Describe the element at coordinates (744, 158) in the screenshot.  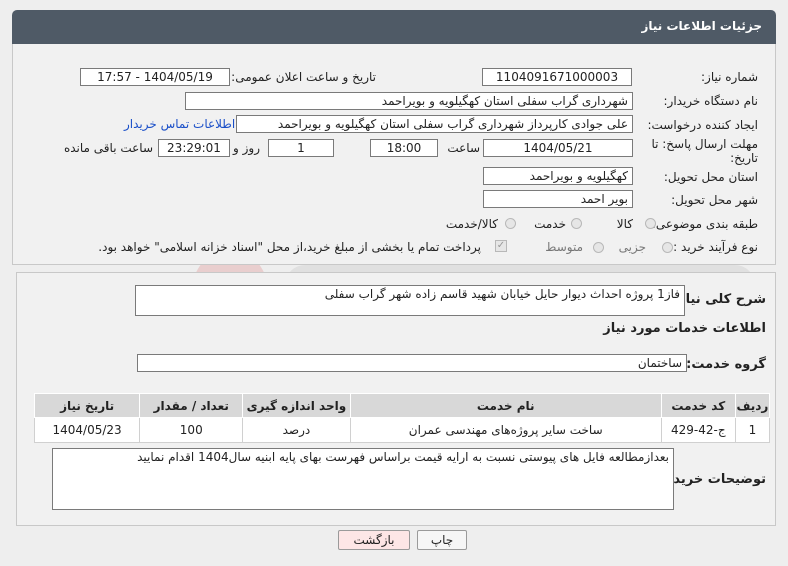
I see `deadline-label-line2: تاریخ:` at that location.